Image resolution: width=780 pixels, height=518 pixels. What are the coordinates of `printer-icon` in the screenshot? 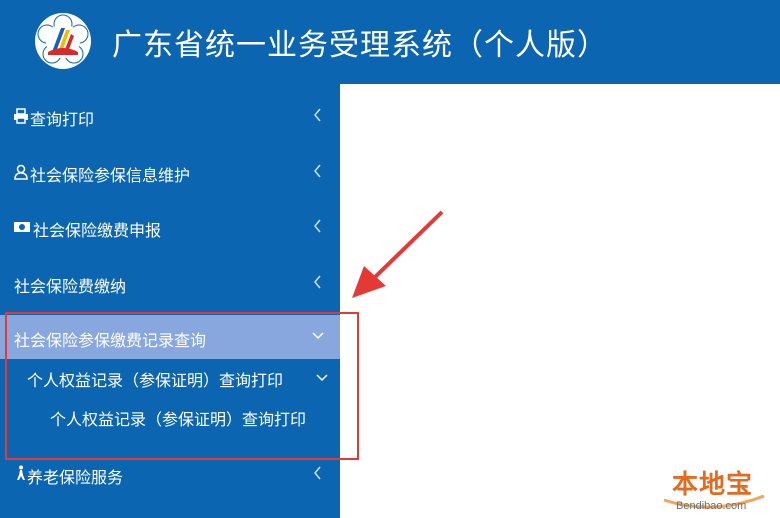 It's located at (21, 116).